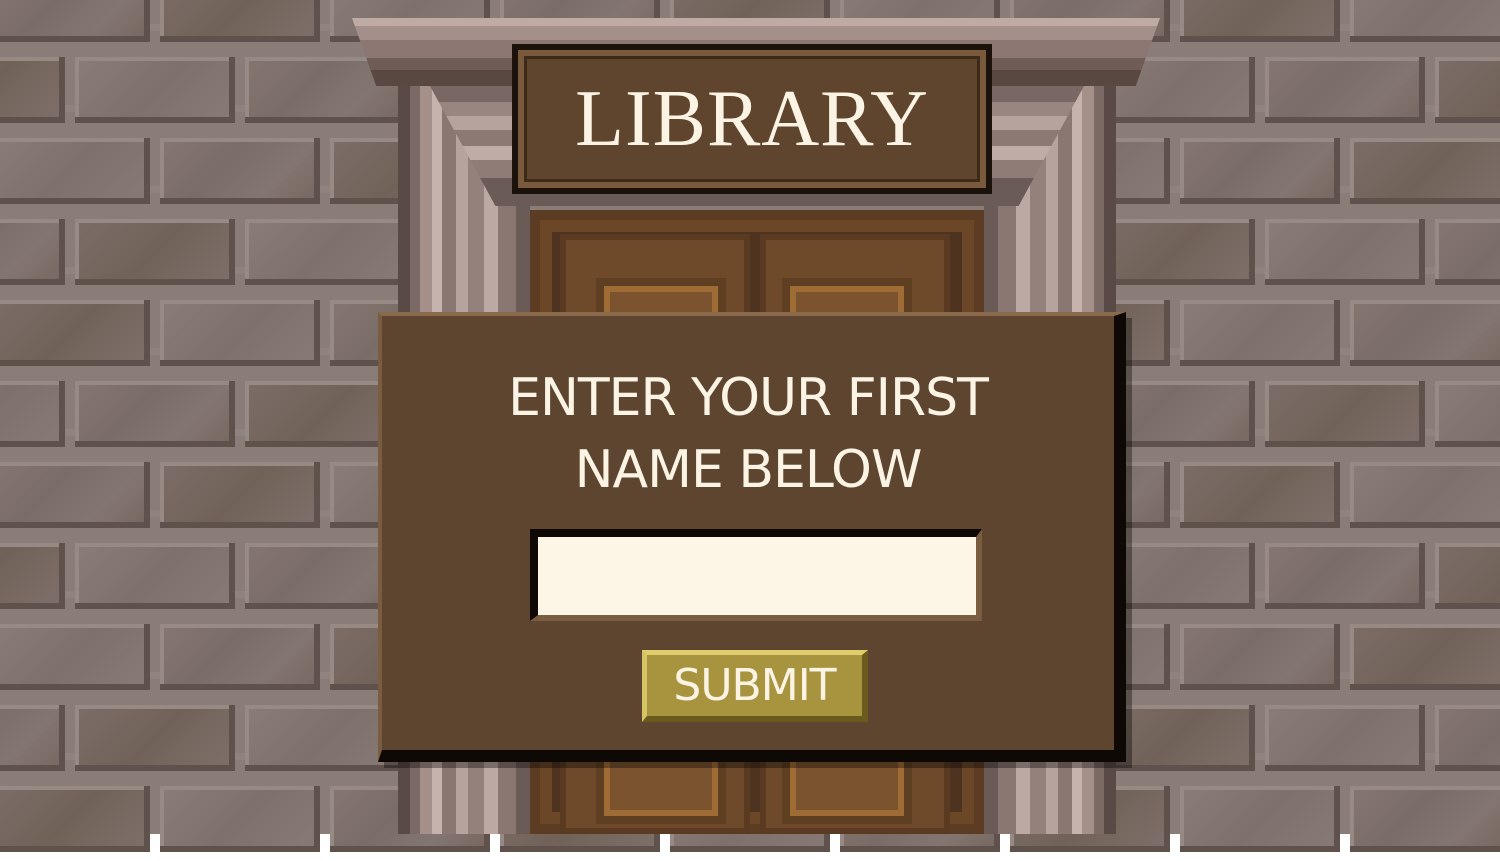 The width and height of the screenshot is (1500, 861). I want to click on prompt-text: ENTER YOUR FIRST NAME BELOW, so click(748, 434).